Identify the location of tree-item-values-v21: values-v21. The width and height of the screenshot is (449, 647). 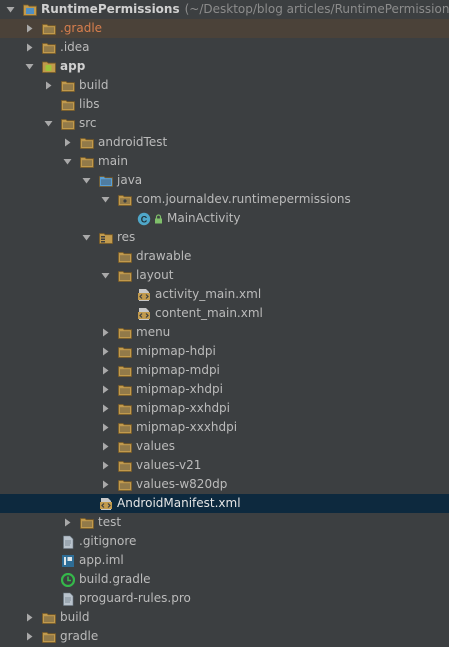
(224, 465).